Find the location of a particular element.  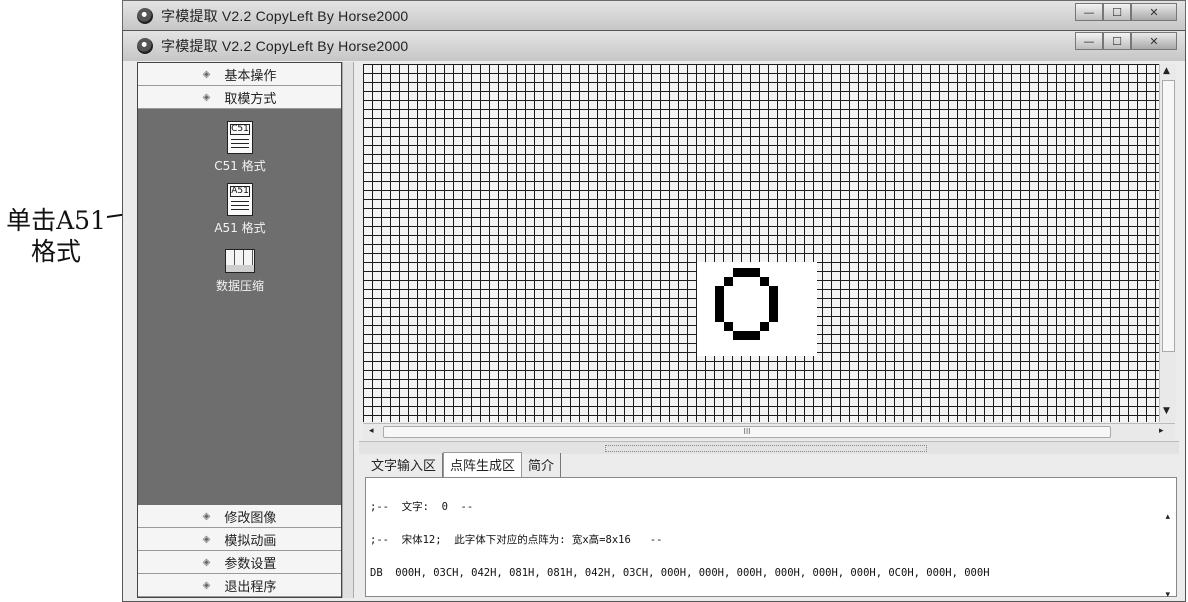

sidebar-bottom-menu: ◈ 修改图像 ◈ 模拟动画 ◈ 参数设置 ◈ 退出程序 is located at coordinates (239, 551).